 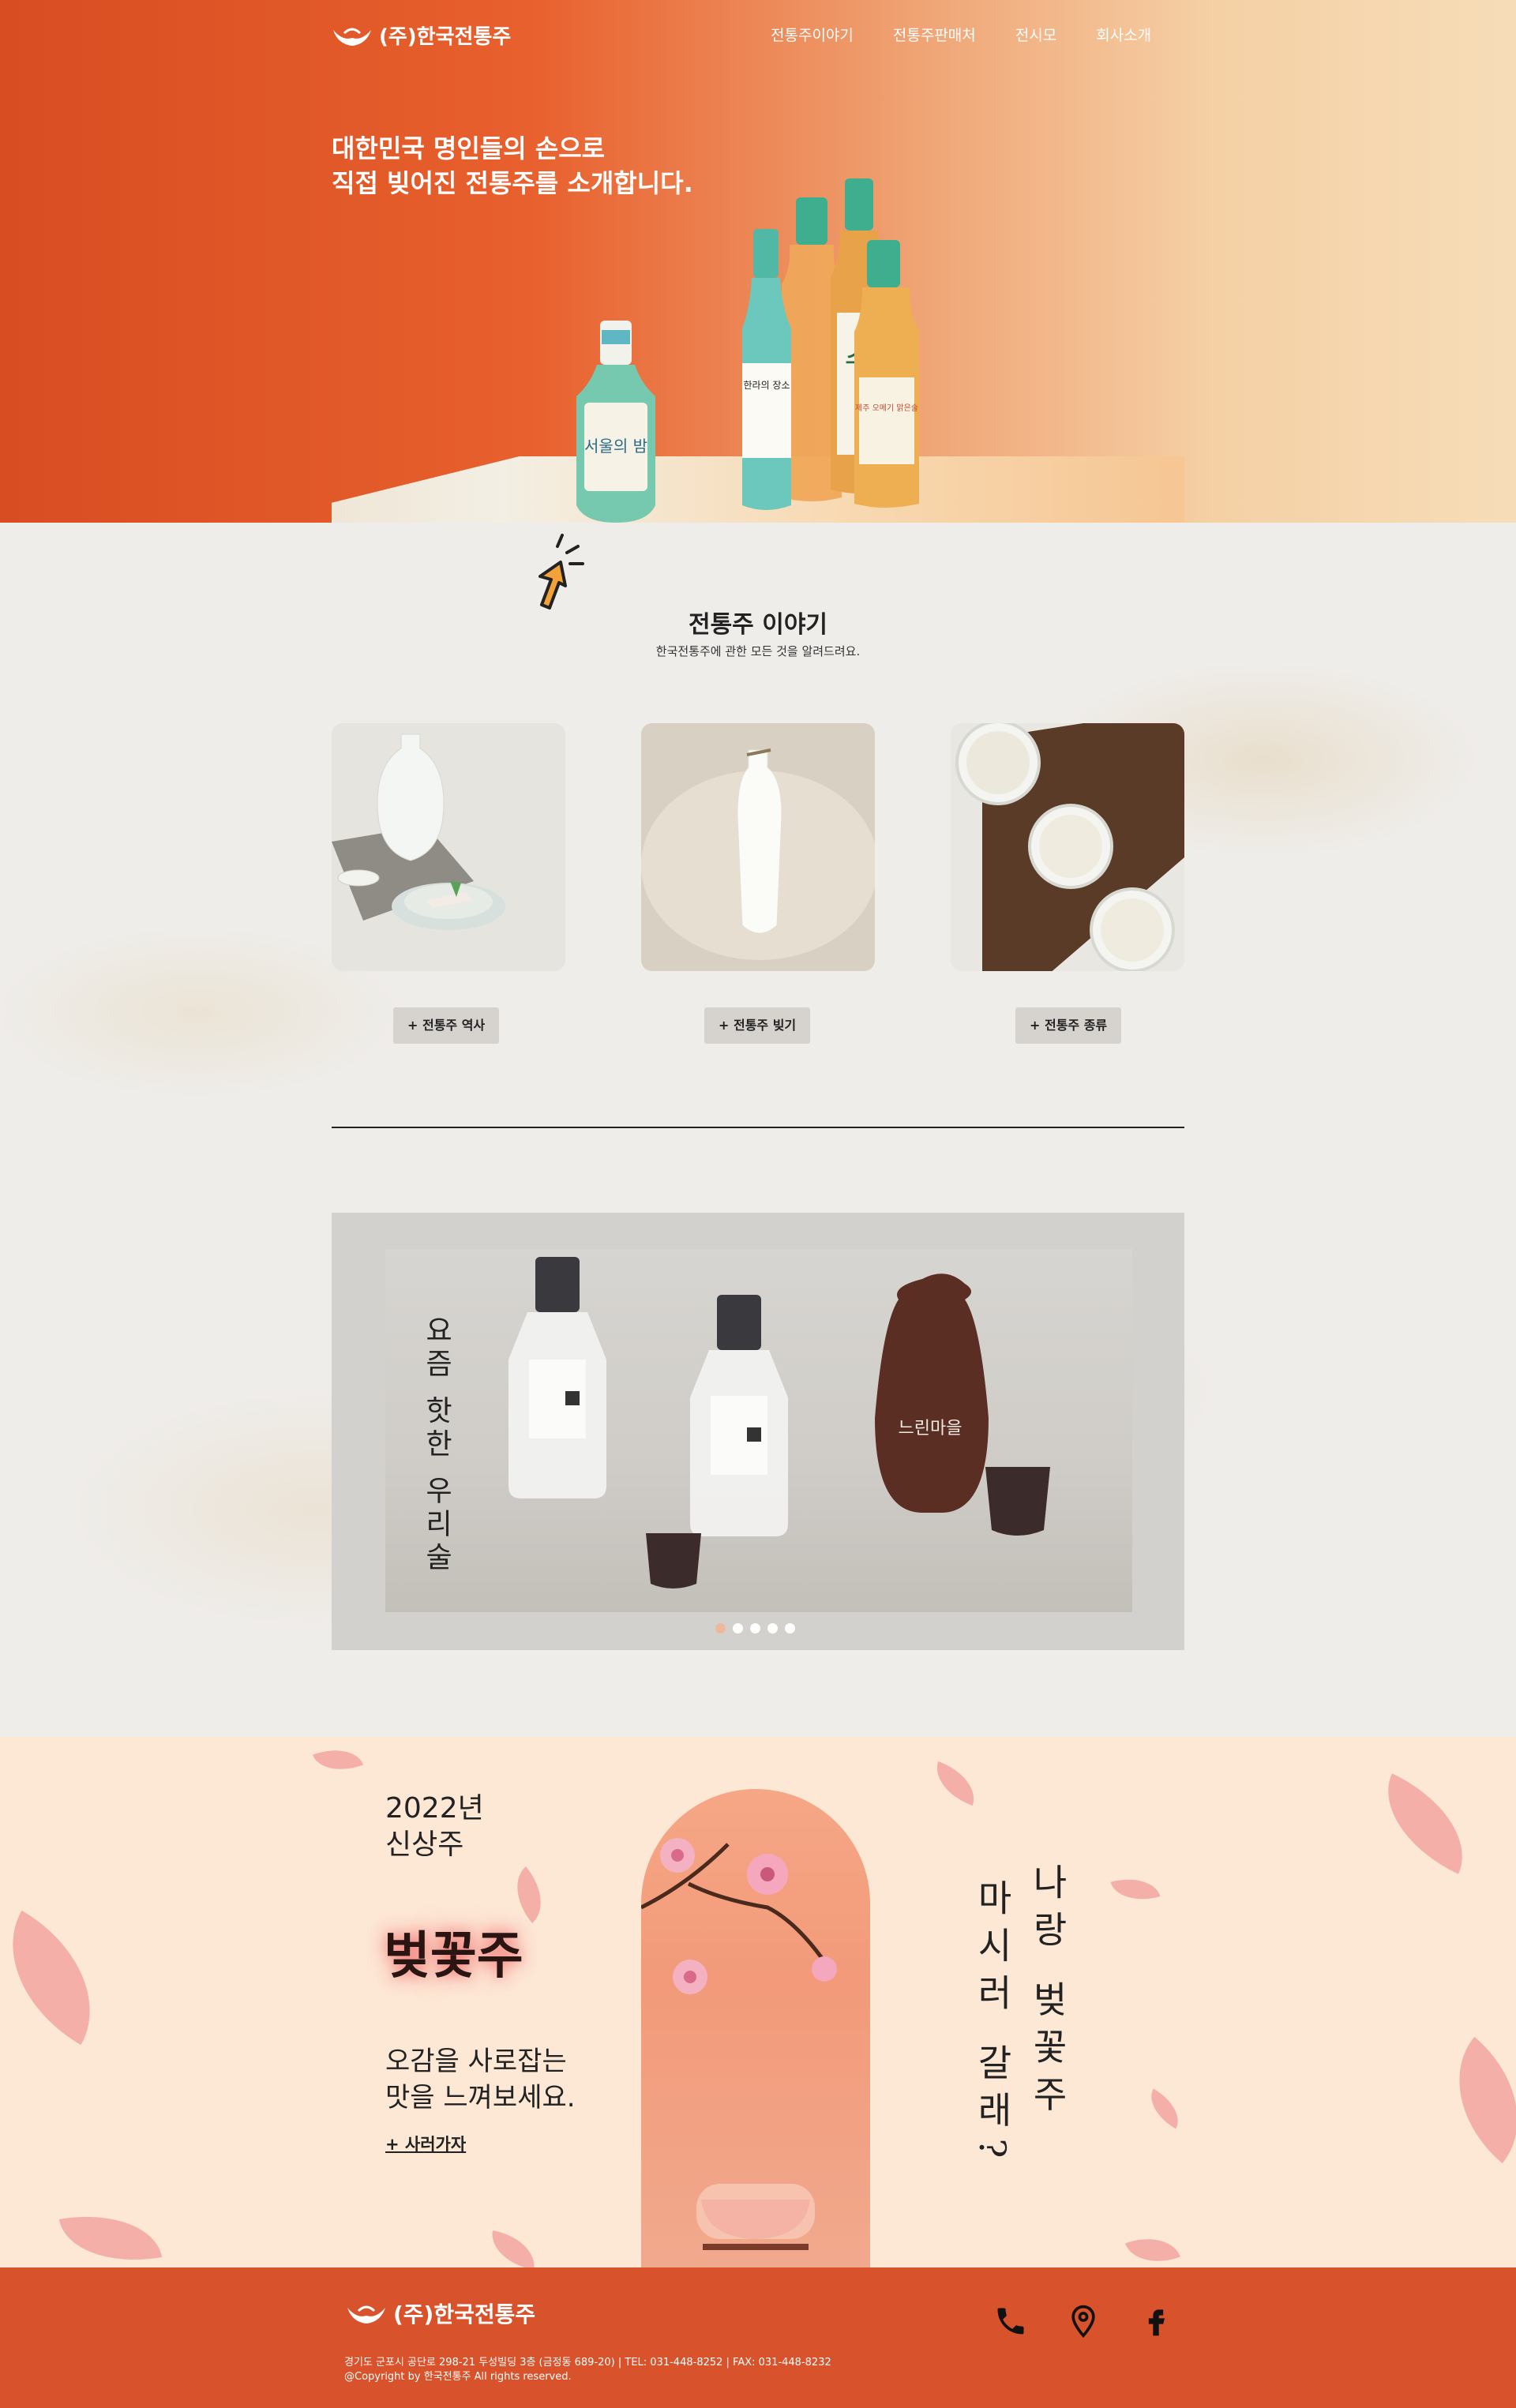 What do you see at coordinates (424, 1845) in the screenshot?
I see `promo-year-line2: 신상주` at bounding box center [424, 1845].